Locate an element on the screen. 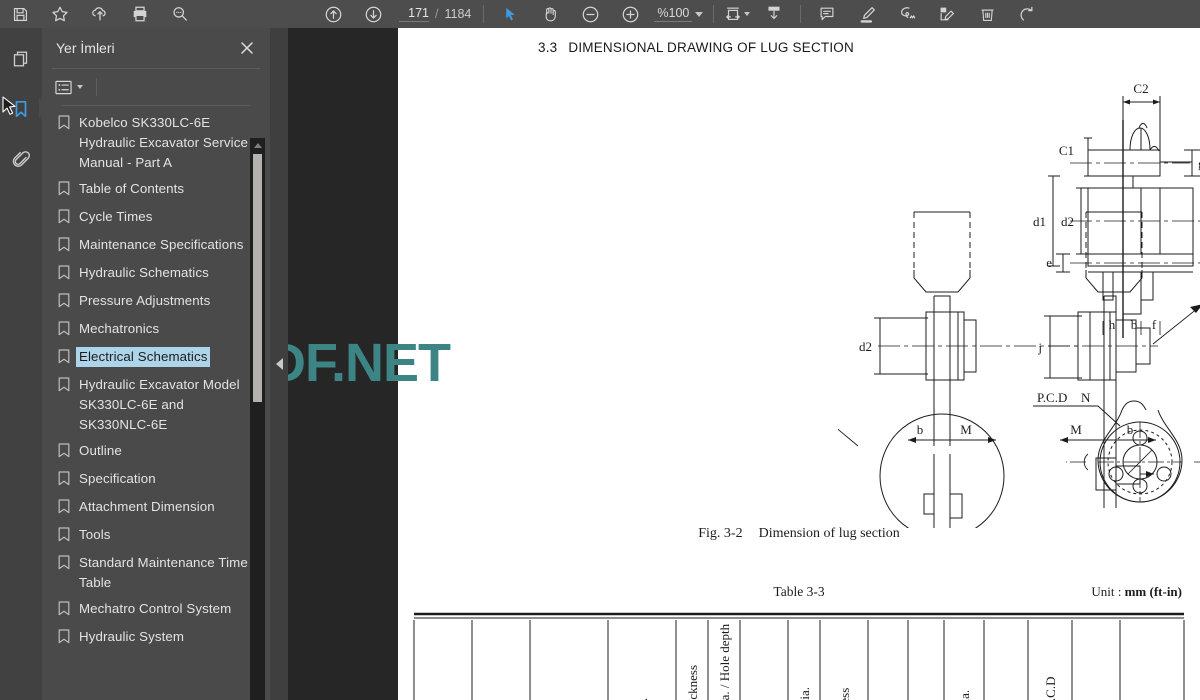 Image resolution: width=1200 pixels, height=700 pixels. sidebar-item-thumbnails is located at coordinates (21, 59).